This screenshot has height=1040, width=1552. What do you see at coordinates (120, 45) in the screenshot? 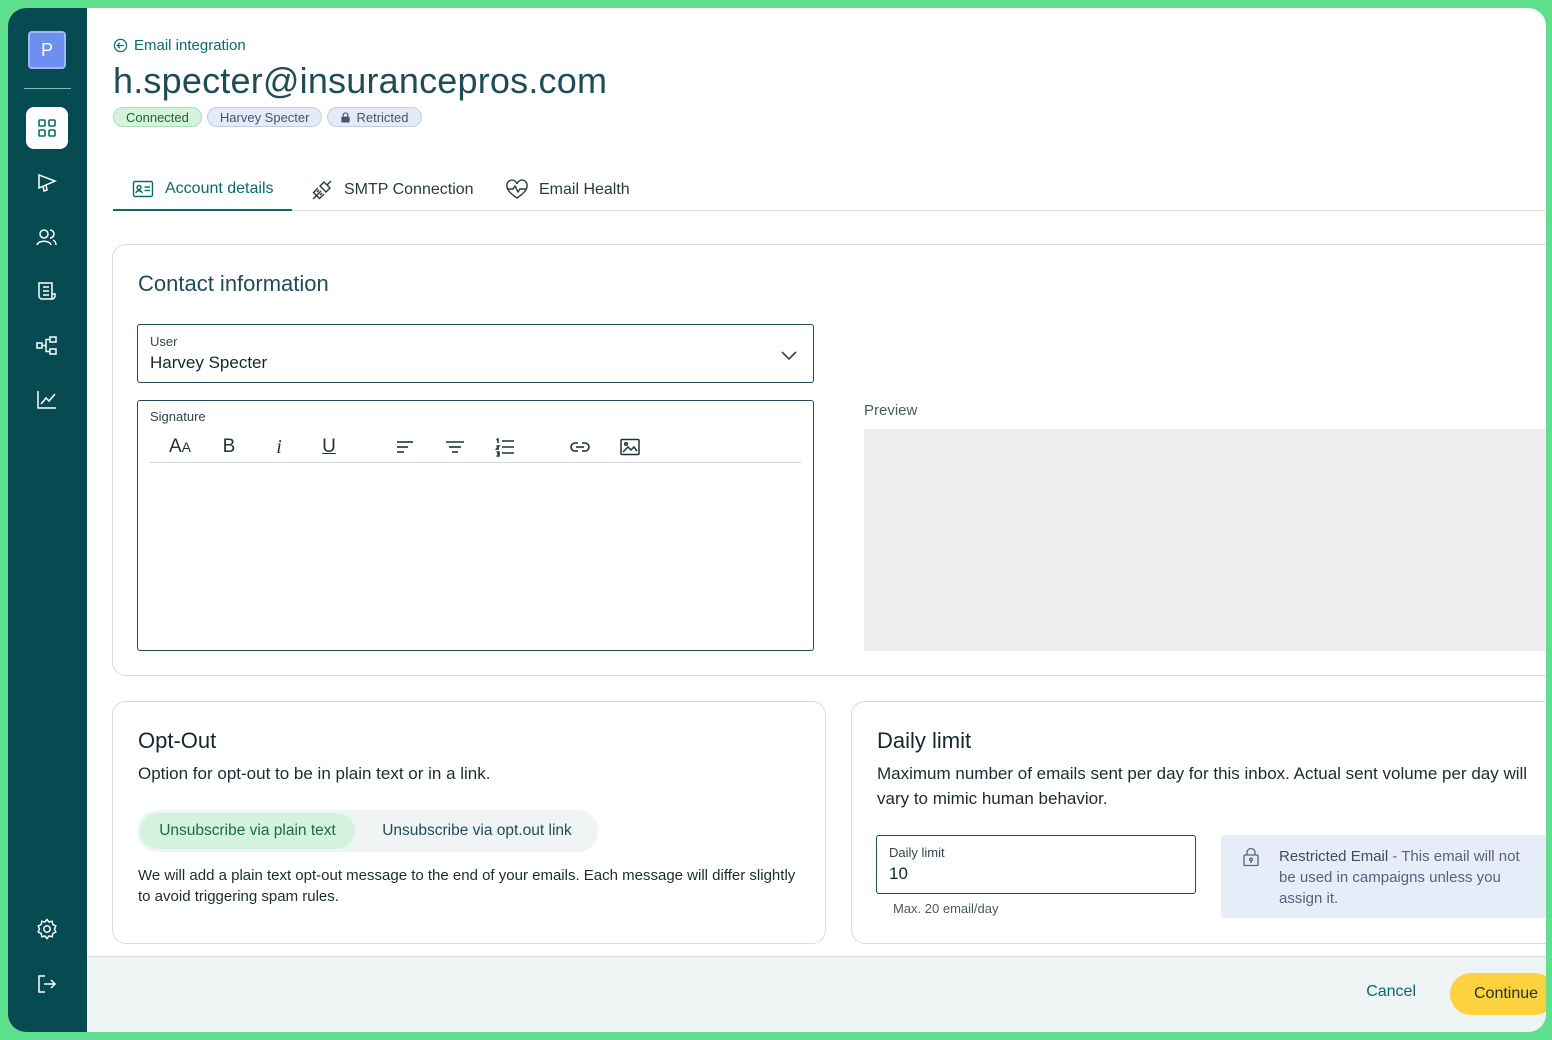
I see `back-arrow-icon` at bounding box center [120, 45].